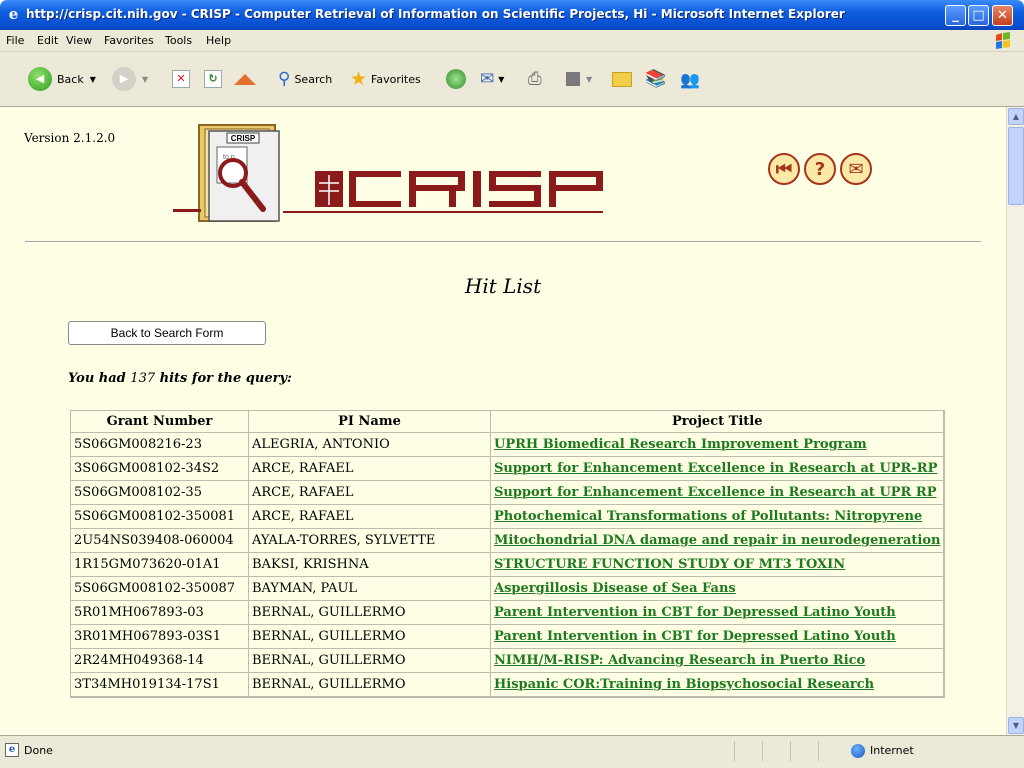 The height and width of the screenshot is (768, 1024). What do you see at coordinates (1003, 40) in the screenshot?
I see `windows-logo-icon` at bounding box center [1003, 40].